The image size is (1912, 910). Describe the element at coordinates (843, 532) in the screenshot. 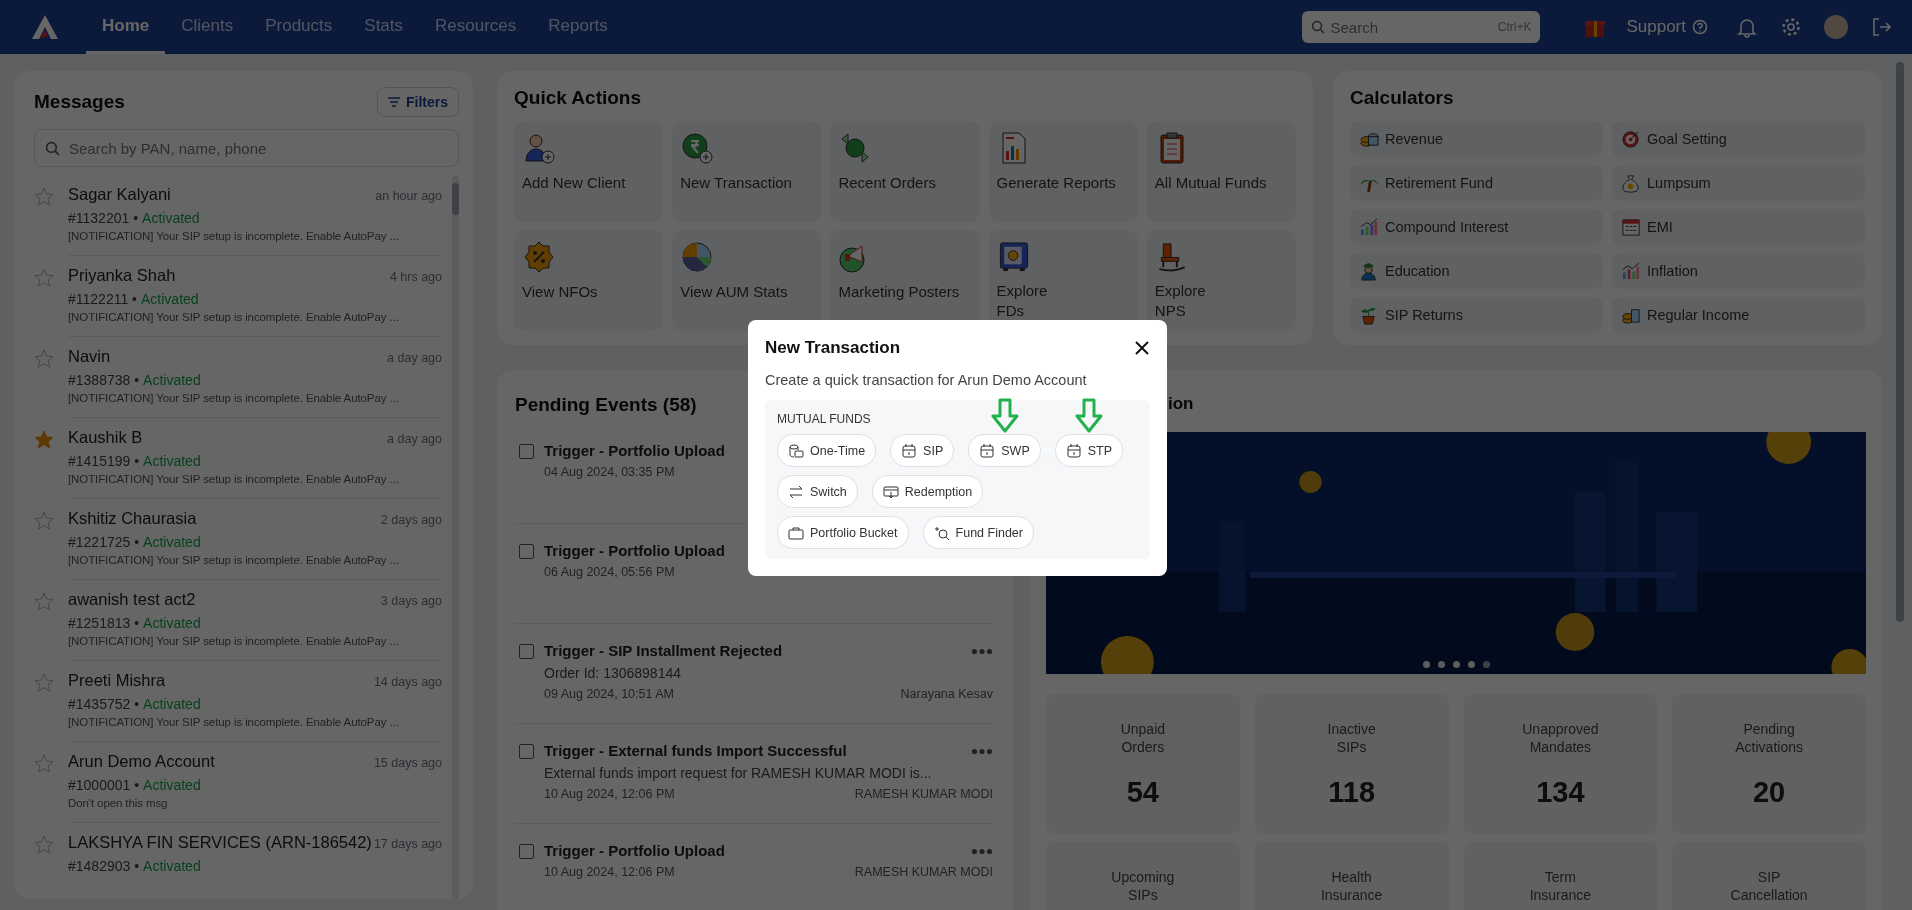

I see `transaction-option: Portfolio Bucket` at that location.